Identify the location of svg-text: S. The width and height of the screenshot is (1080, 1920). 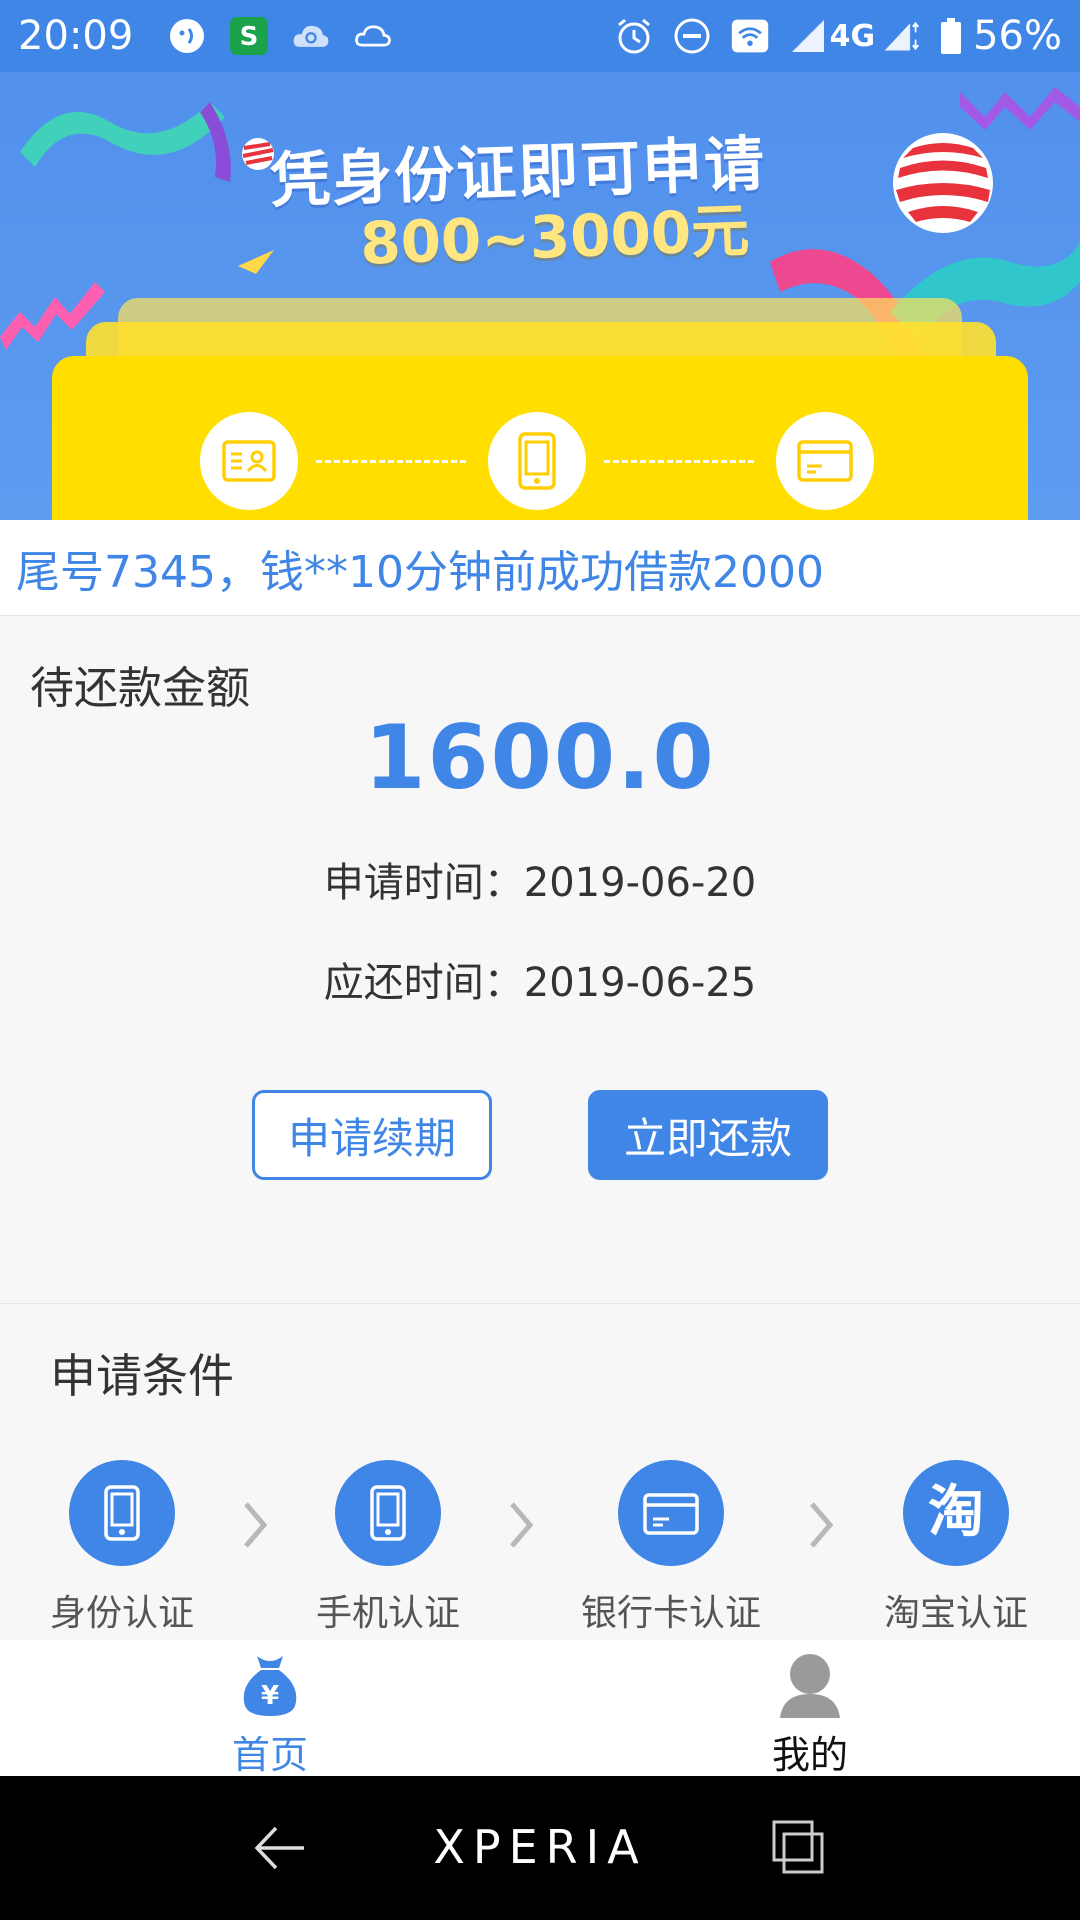
(249, 37).